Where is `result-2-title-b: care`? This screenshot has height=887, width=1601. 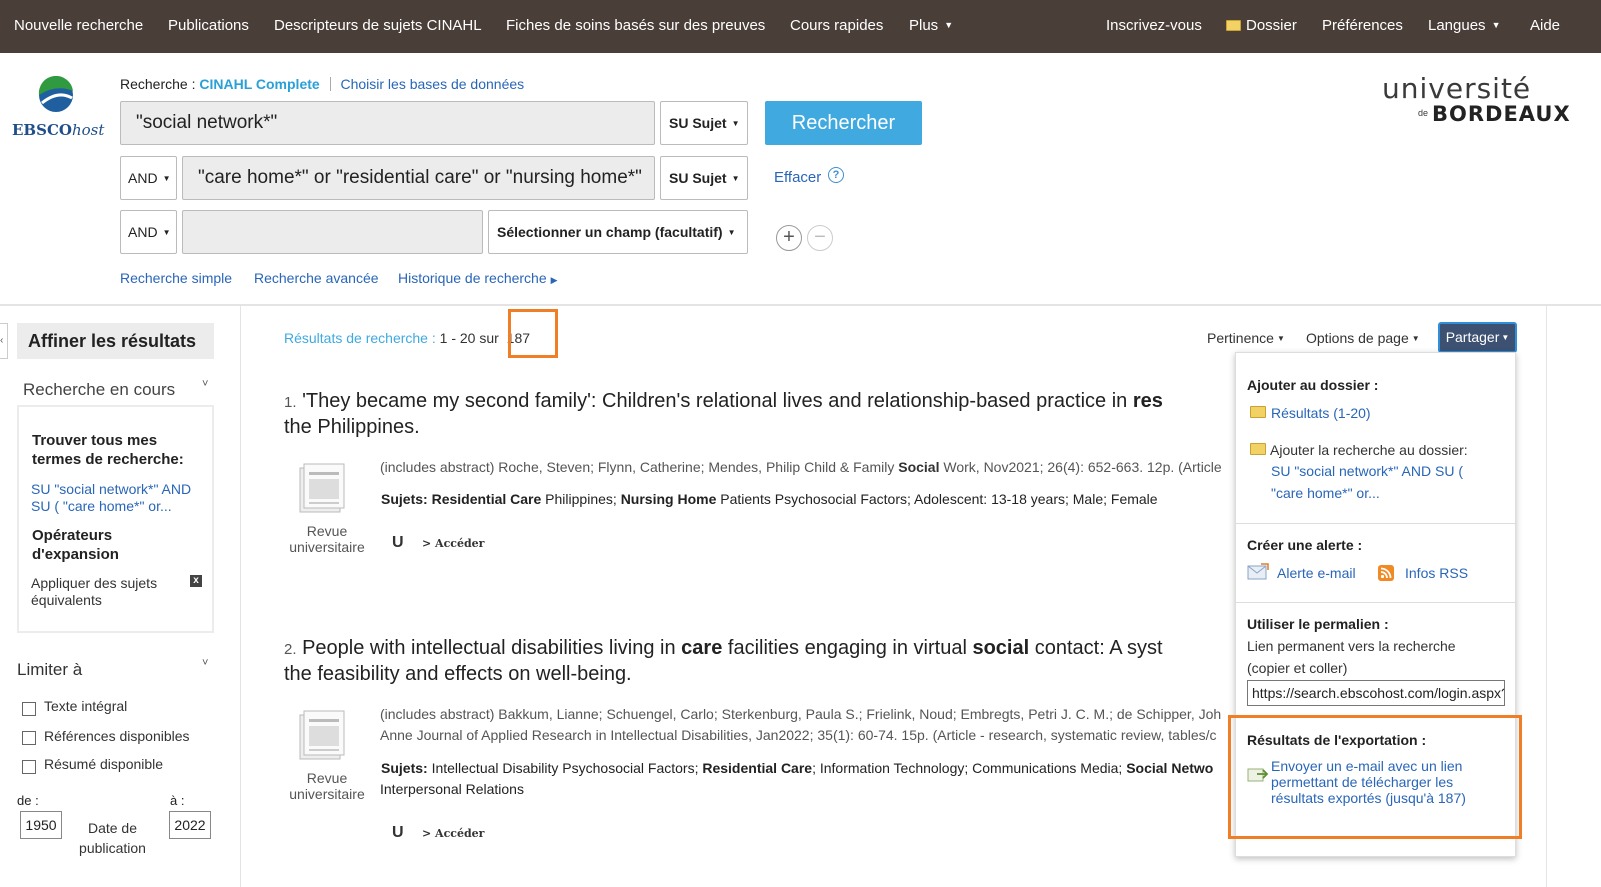 result-2-title-b: care is located at coordinates (702, 648).